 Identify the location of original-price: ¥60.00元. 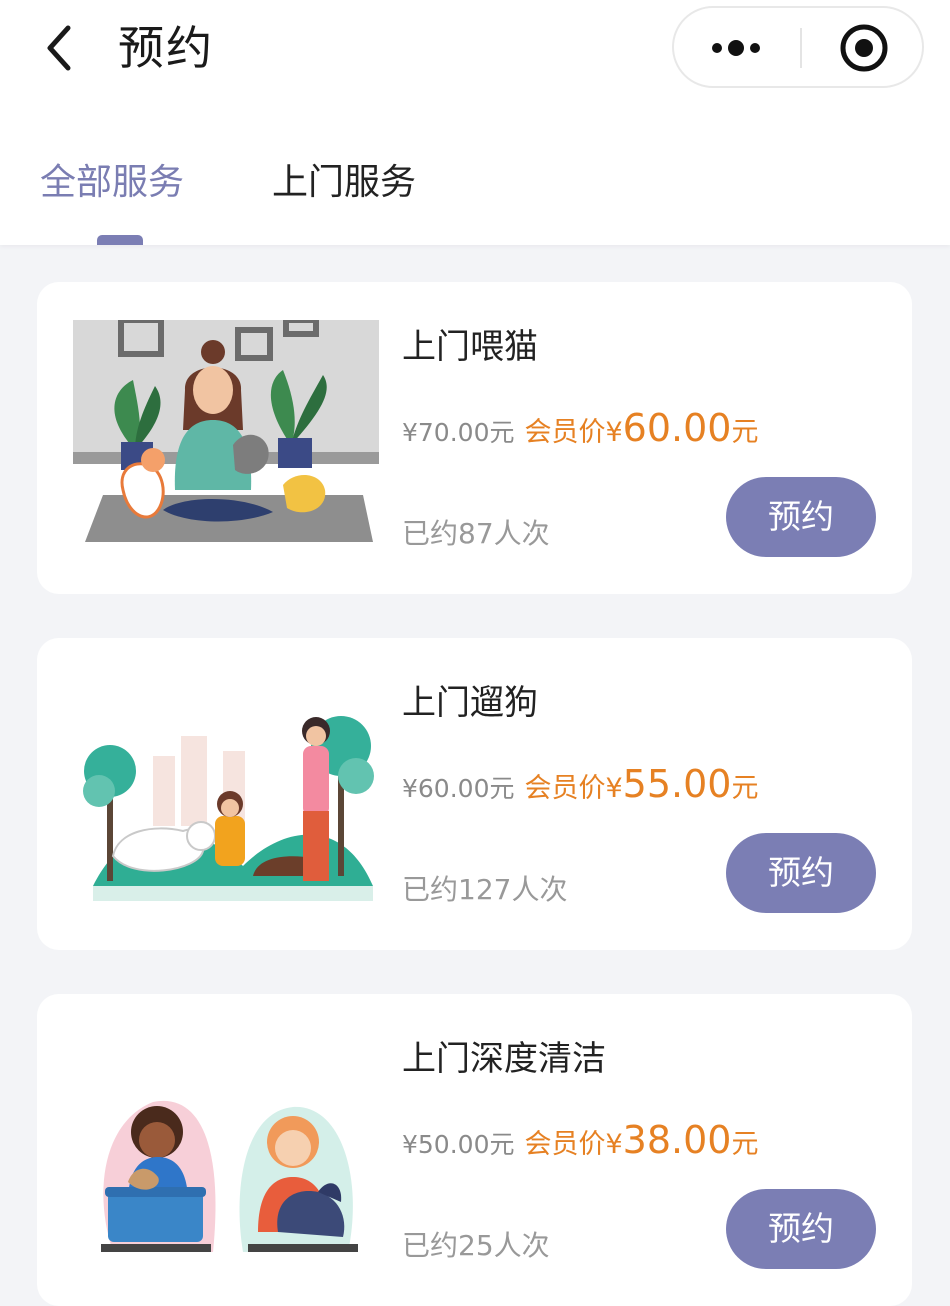
(458, 788).